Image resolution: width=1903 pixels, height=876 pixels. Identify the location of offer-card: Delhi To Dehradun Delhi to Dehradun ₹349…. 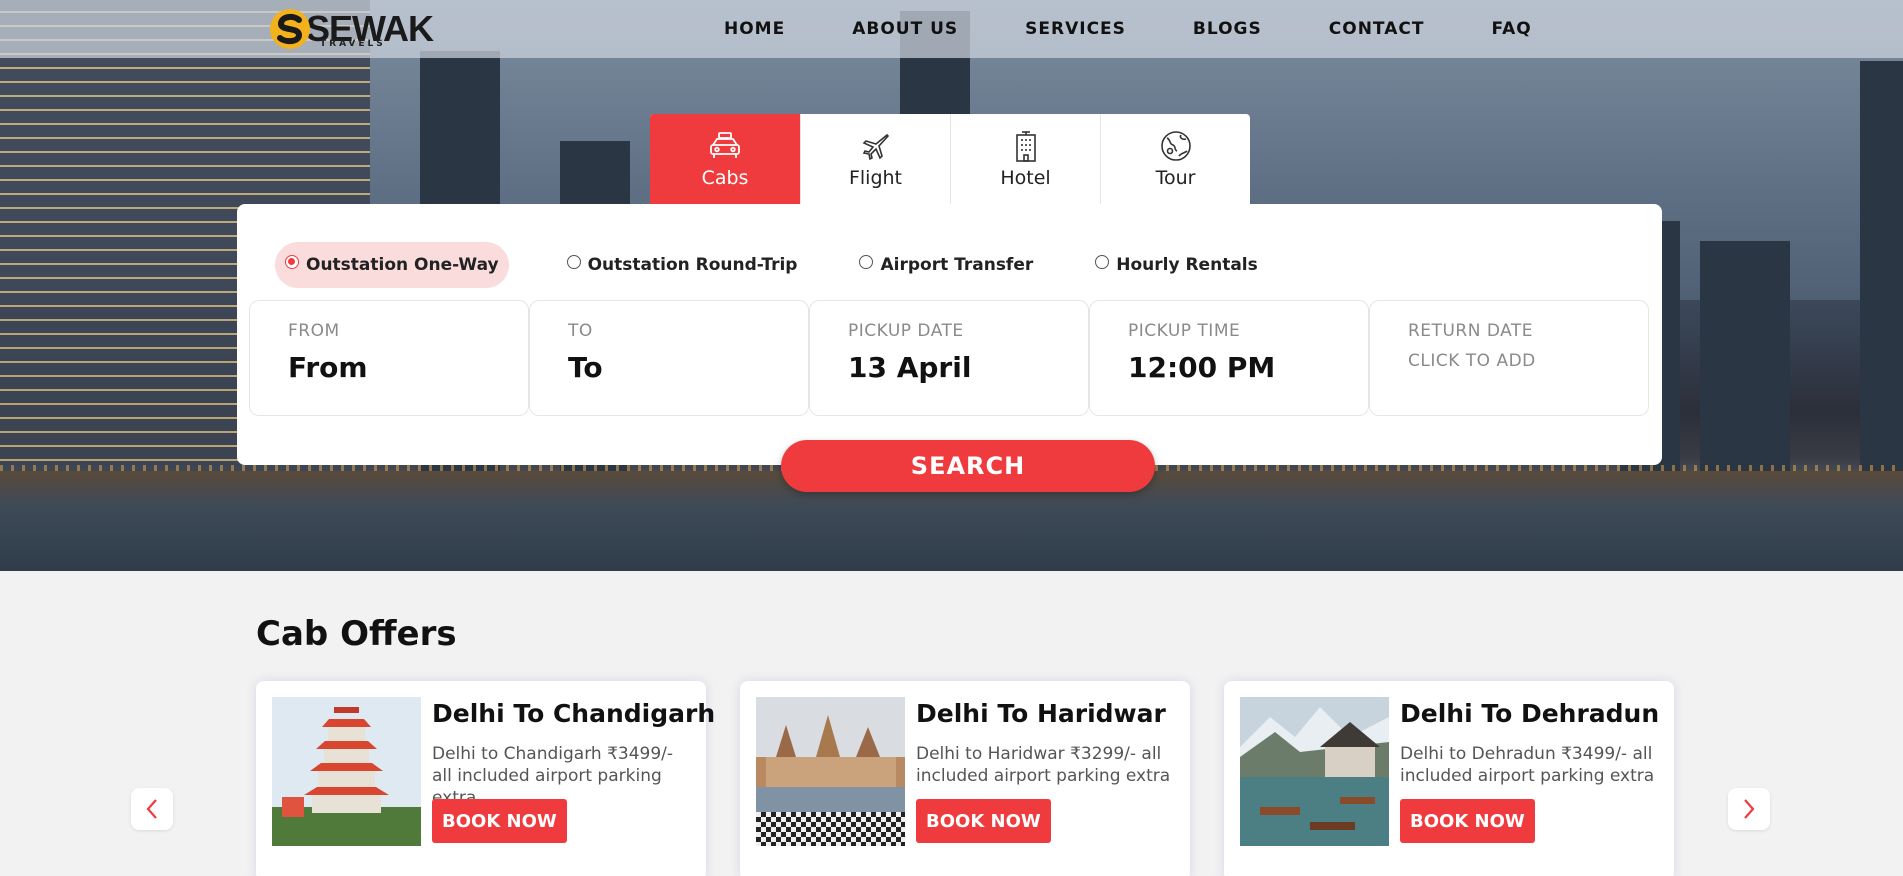
(1449, 778).